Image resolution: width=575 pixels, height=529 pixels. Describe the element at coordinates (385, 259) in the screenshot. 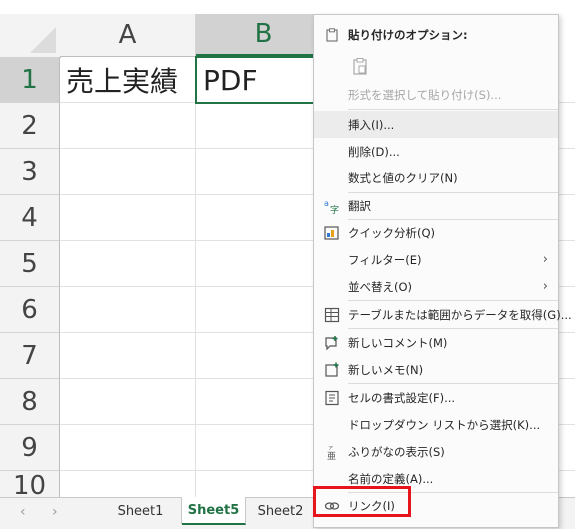

I see `menu-item-label: フィルター(E)` at that location.